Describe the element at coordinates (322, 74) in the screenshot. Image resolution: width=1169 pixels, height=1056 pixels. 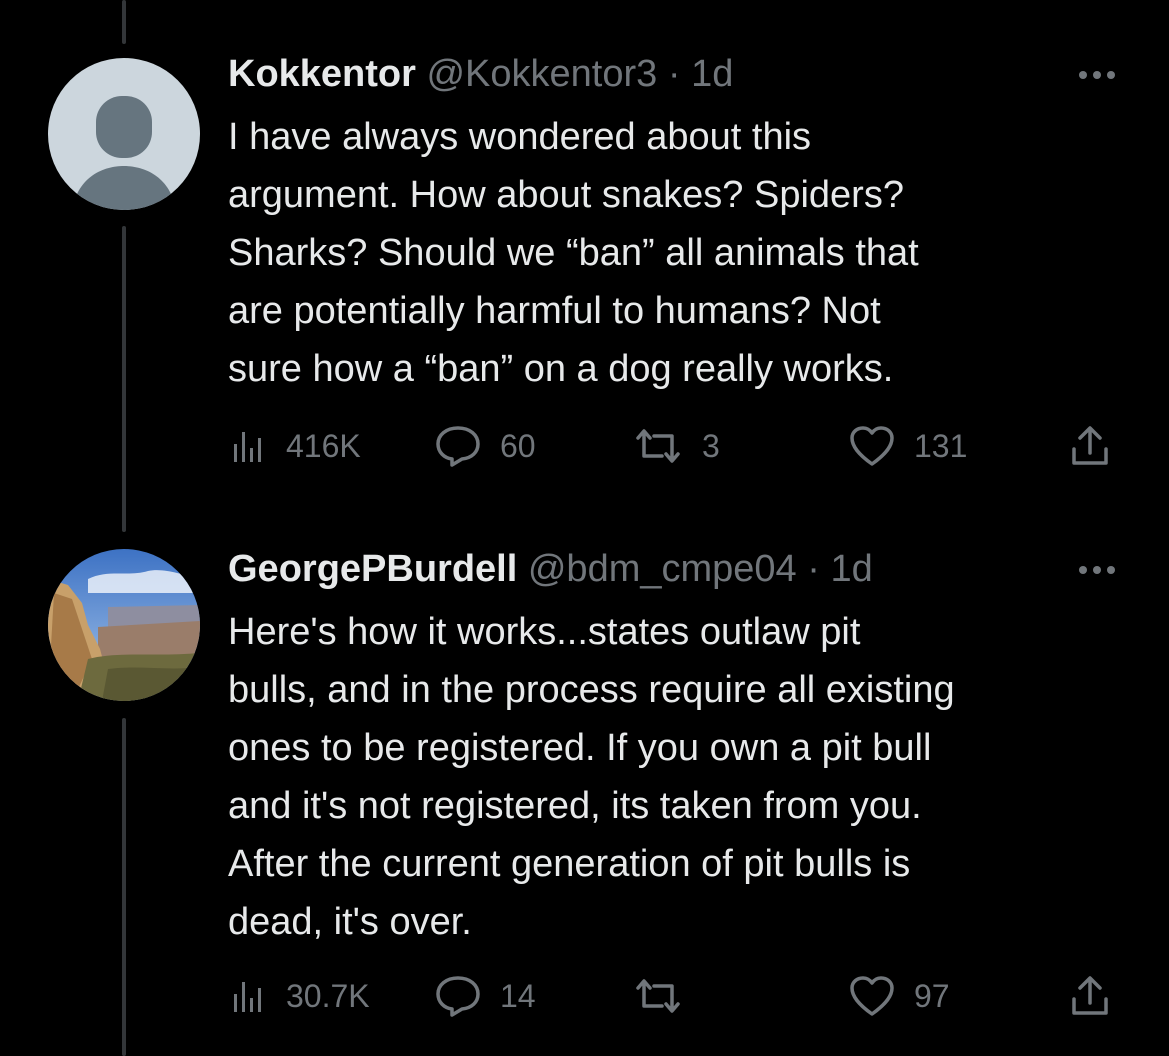
I see `display-name: Kokkentor` at that location.